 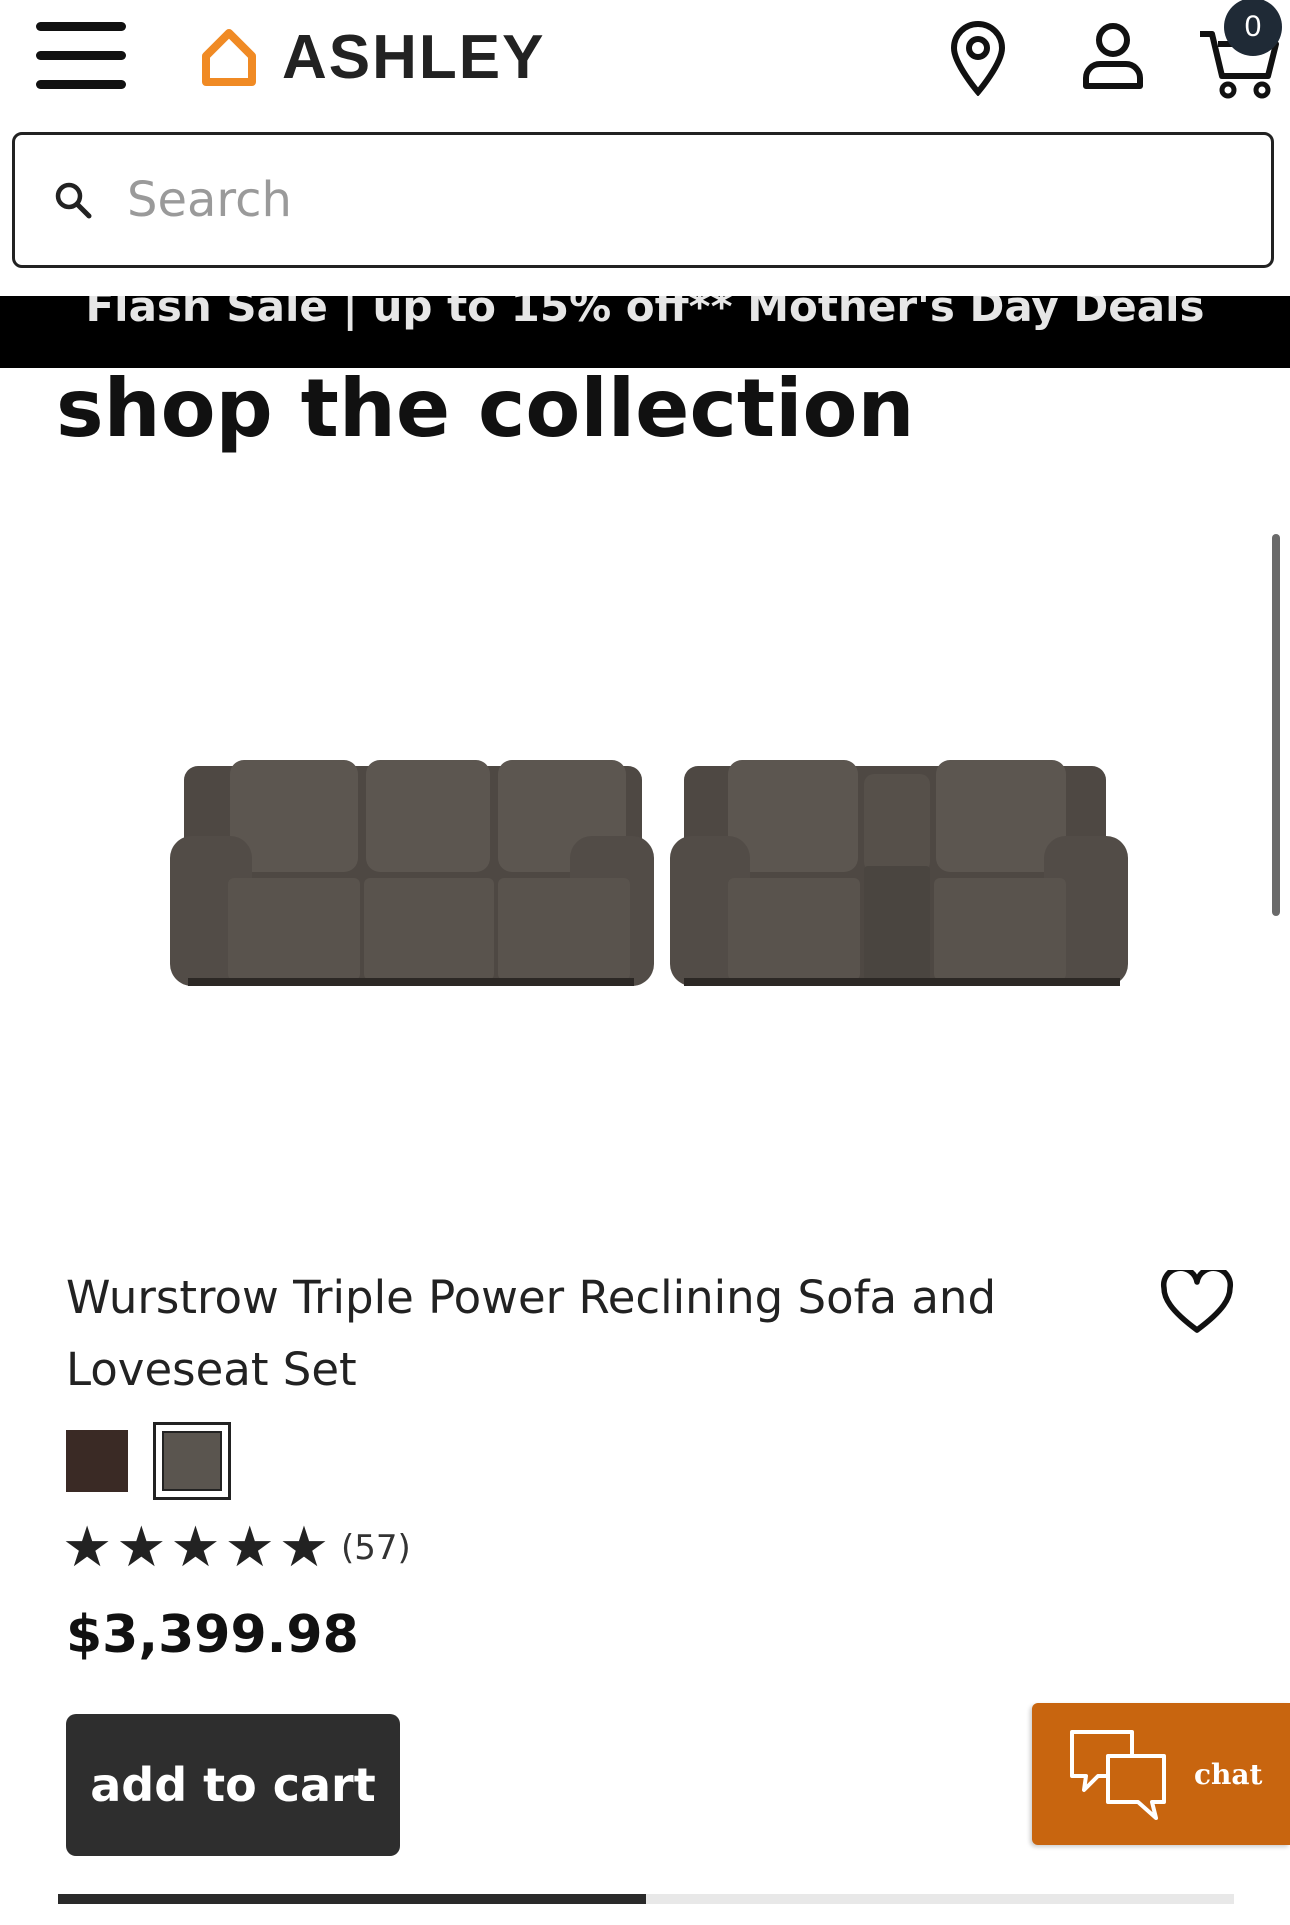 I want to click on menu-icon, so click(x=81, y=56).